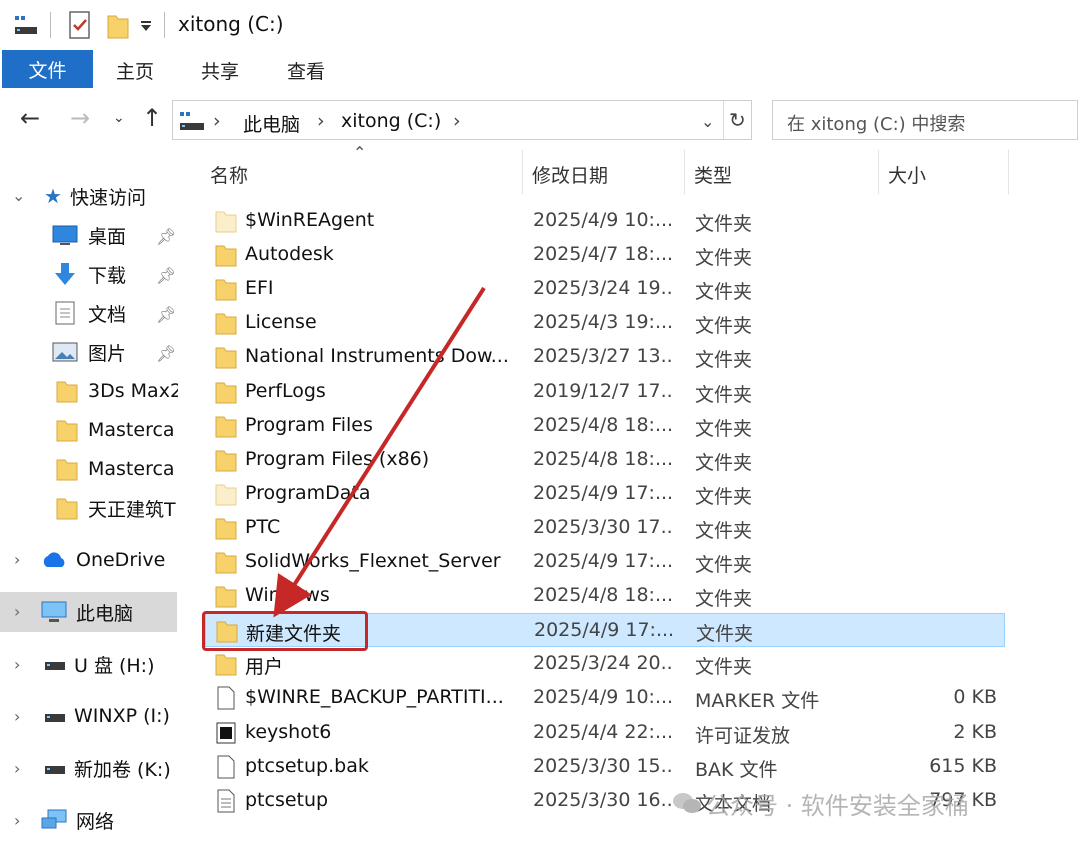  I want to click on file-row: EFI 2025/3/24 19... 文件夹, so click(605, 289).